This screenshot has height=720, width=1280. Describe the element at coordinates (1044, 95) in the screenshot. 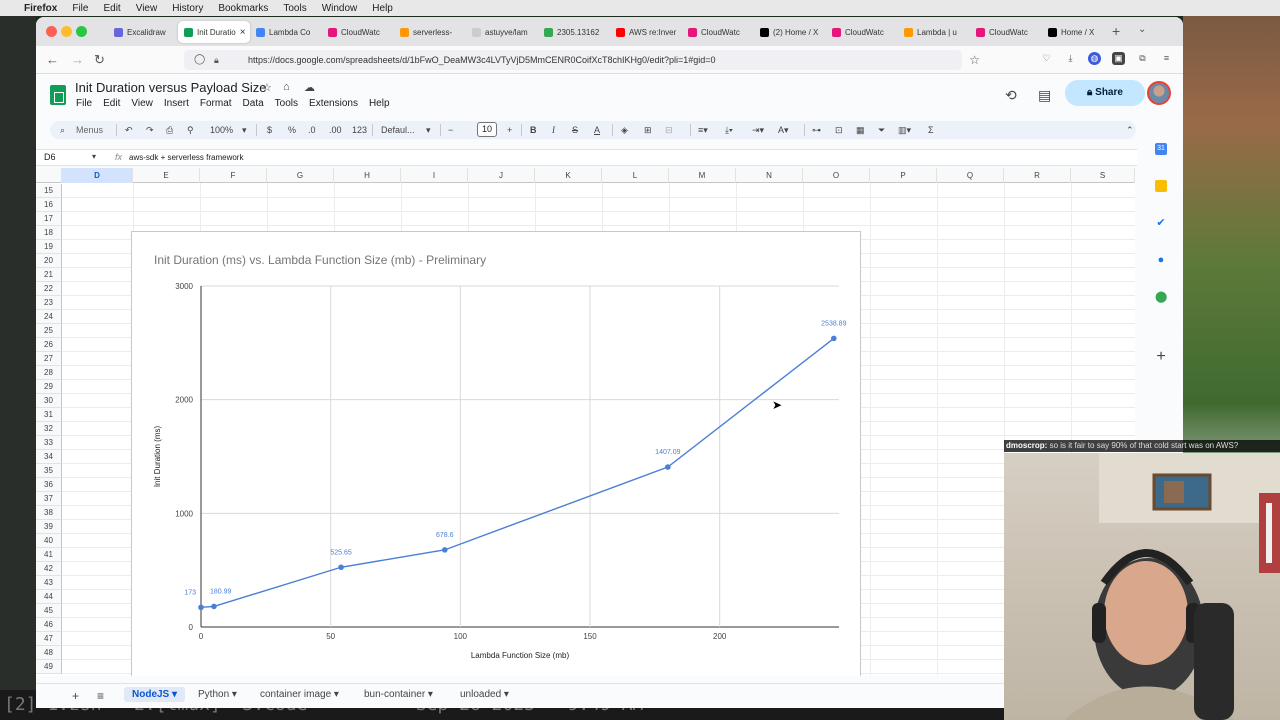

I see `comments-icon: ▤` at that location.